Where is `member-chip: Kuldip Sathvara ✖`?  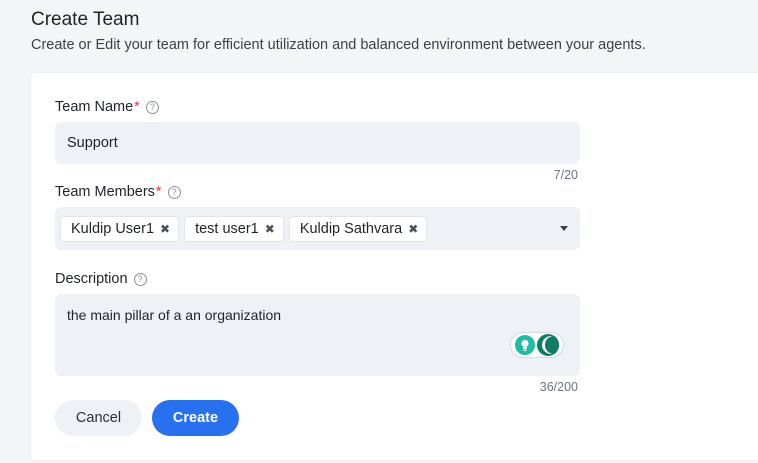
member-chip: Kuldip Sathvara ✖ is located at coordinates (358, 228).